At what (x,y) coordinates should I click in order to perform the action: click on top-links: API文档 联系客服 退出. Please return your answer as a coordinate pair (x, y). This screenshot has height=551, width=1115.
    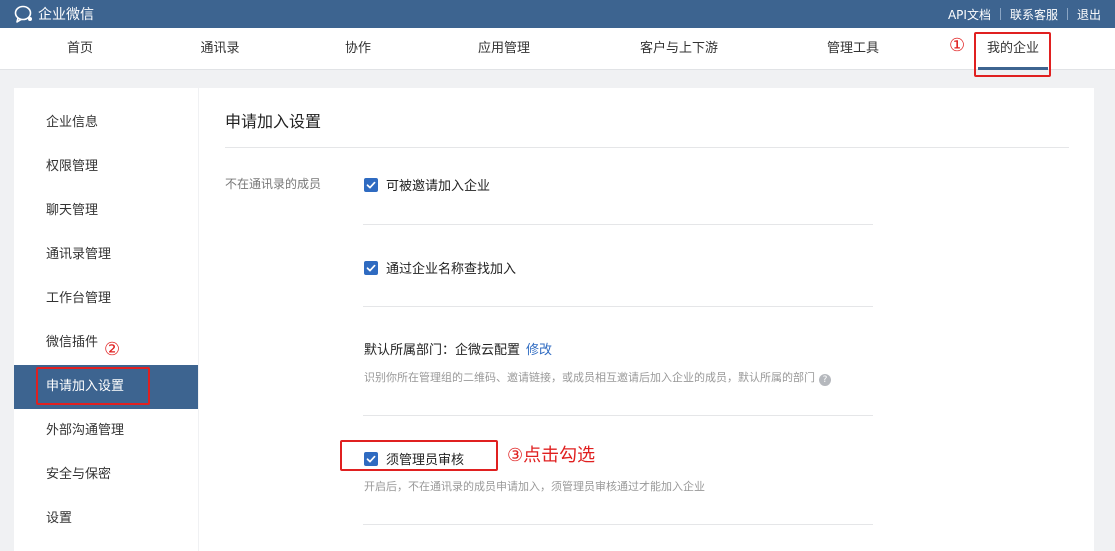
    Looking at the image, I should click on (1024, 14).